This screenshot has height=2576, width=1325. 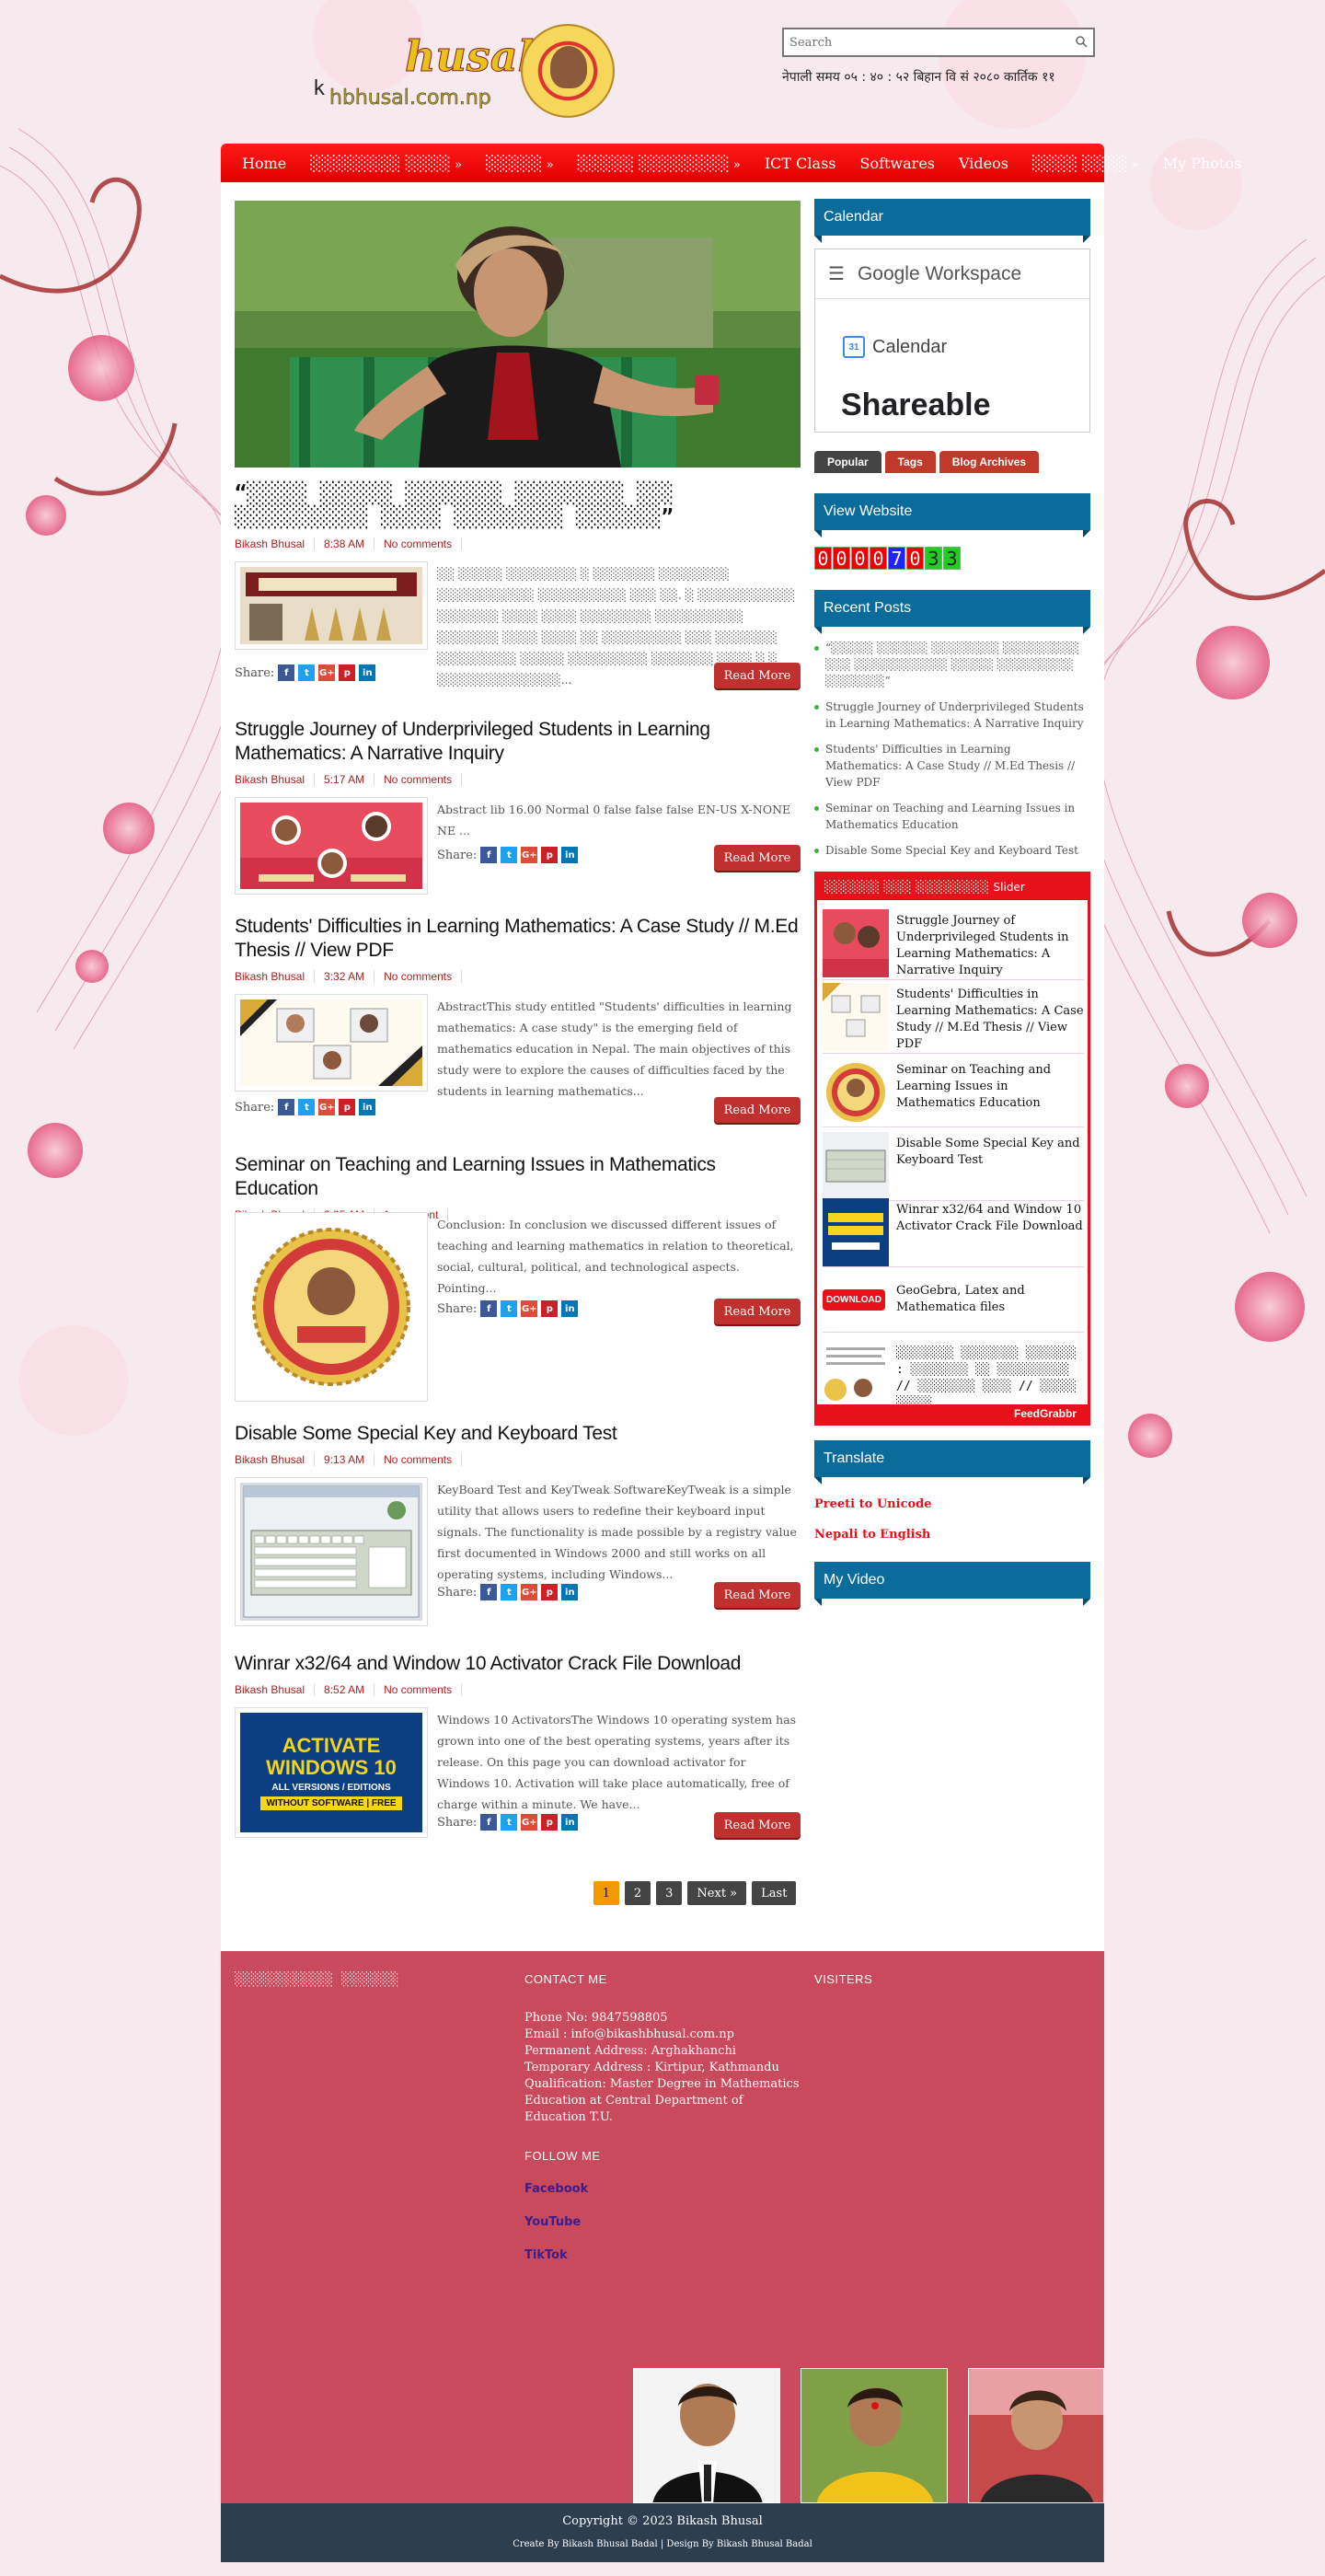 I want to click on post-time: 3:32 AM, so click(x=349, y=977).